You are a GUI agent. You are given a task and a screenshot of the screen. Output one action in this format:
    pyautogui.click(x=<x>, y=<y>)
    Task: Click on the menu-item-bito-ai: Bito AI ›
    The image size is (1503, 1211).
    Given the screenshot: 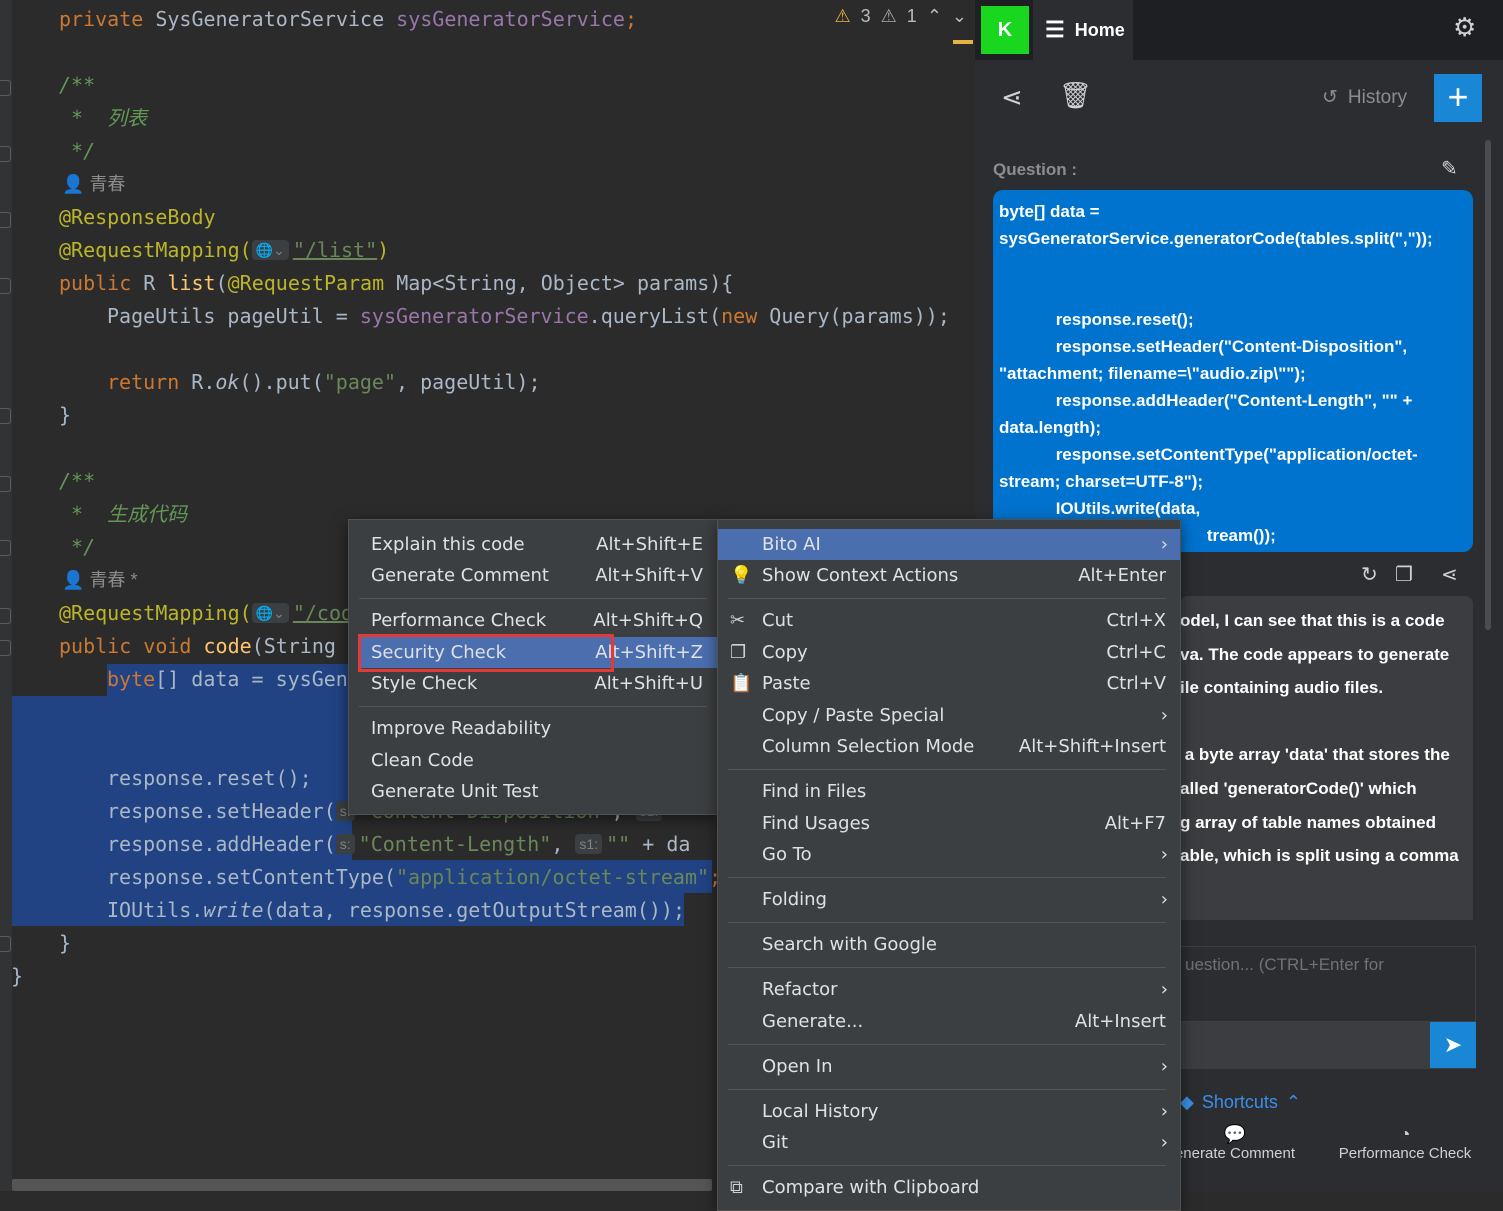 What is the action you would take?
    pyautogui.click(x=949, y=544)
    